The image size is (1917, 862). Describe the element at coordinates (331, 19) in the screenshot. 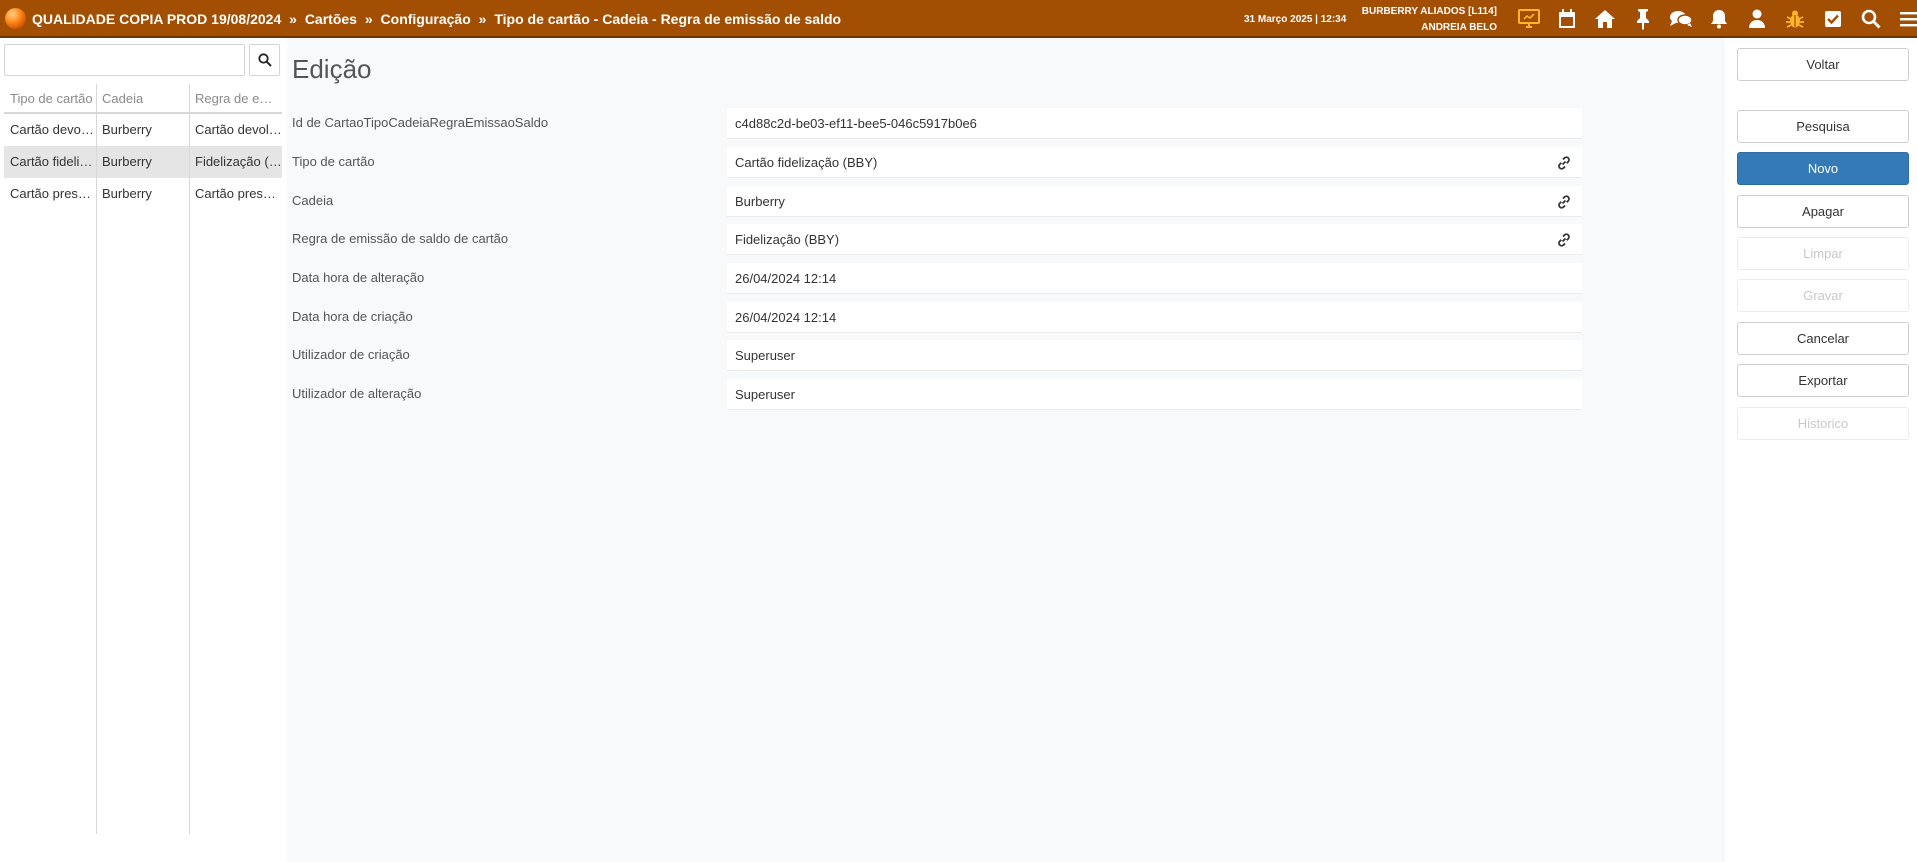

I see `breadcrumb-item-cartoes: Cartões` at that location.